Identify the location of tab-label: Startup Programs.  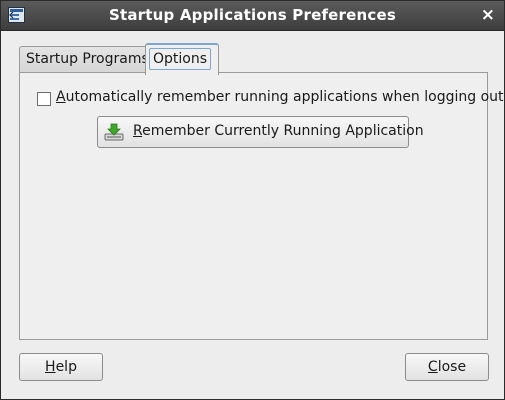
(87, 59).